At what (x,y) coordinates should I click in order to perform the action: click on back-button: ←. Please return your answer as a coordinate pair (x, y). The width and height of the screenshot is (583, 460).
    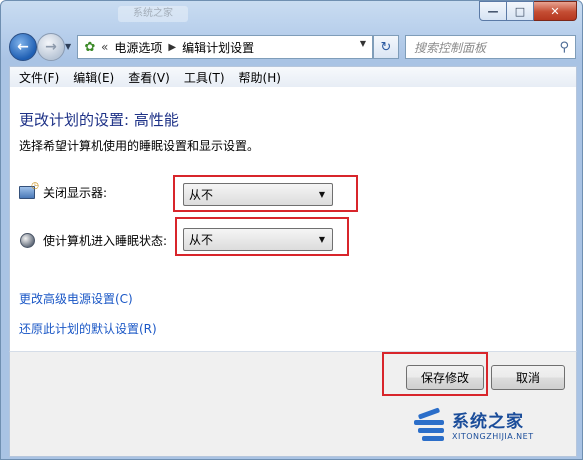
    Looking at the image, I should click on (23, 47).